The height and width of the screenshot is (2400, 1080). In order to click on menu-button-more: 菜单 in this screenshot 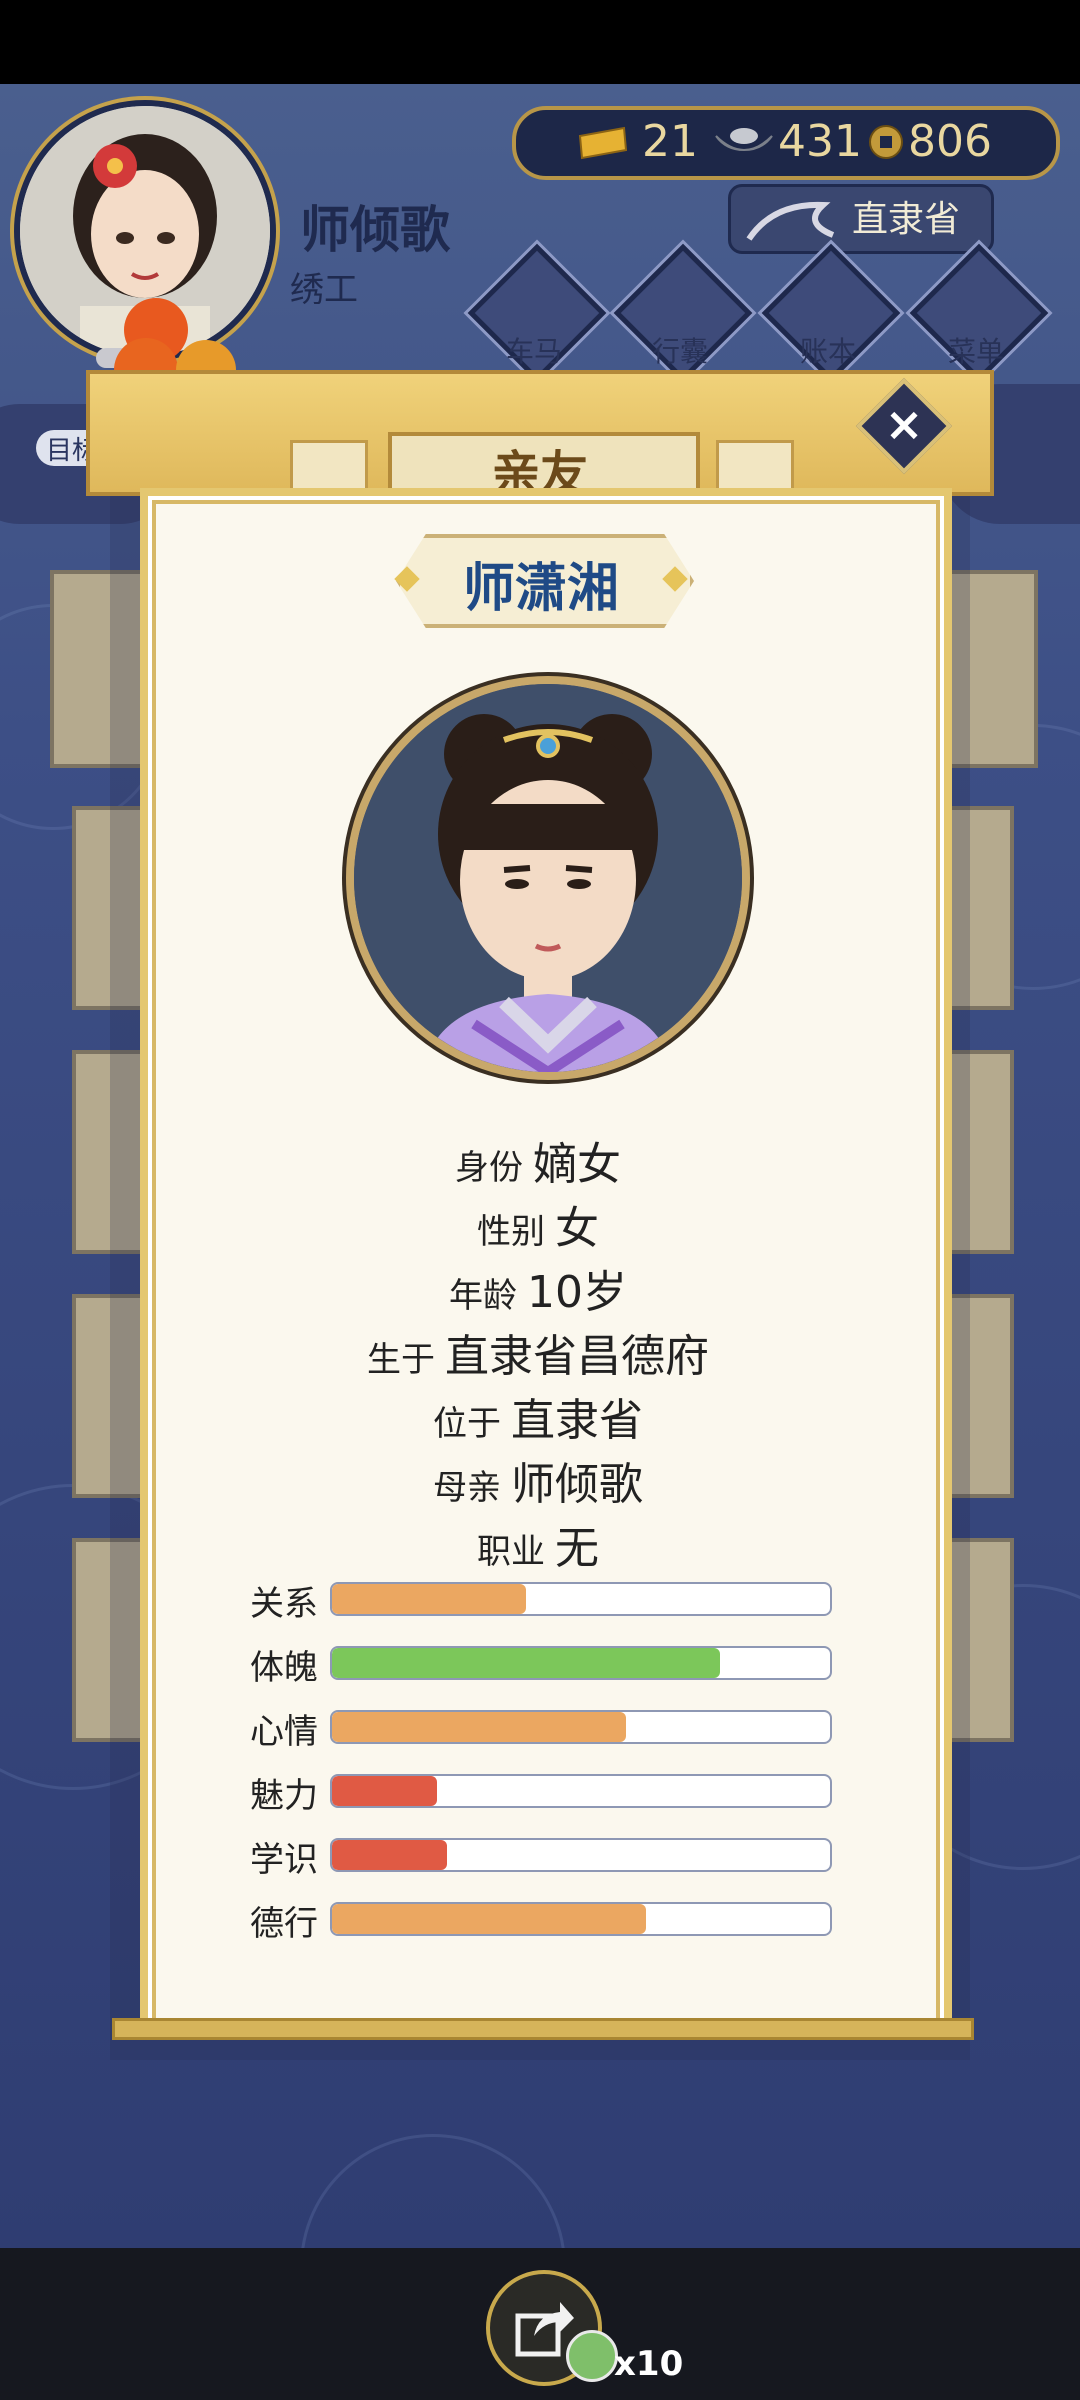, I will do `click(979, 313)`.